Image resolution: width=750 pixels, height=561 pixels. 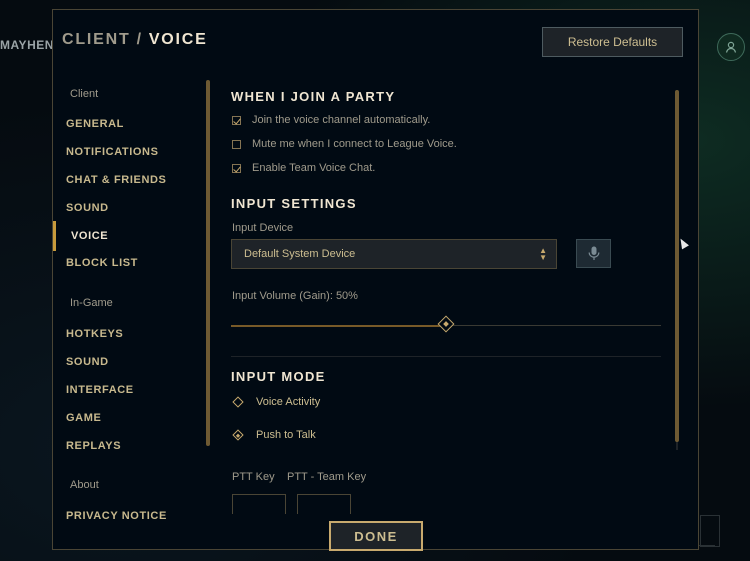 I want to click on sidebar-scrollbar, so click(x=208, y=263).